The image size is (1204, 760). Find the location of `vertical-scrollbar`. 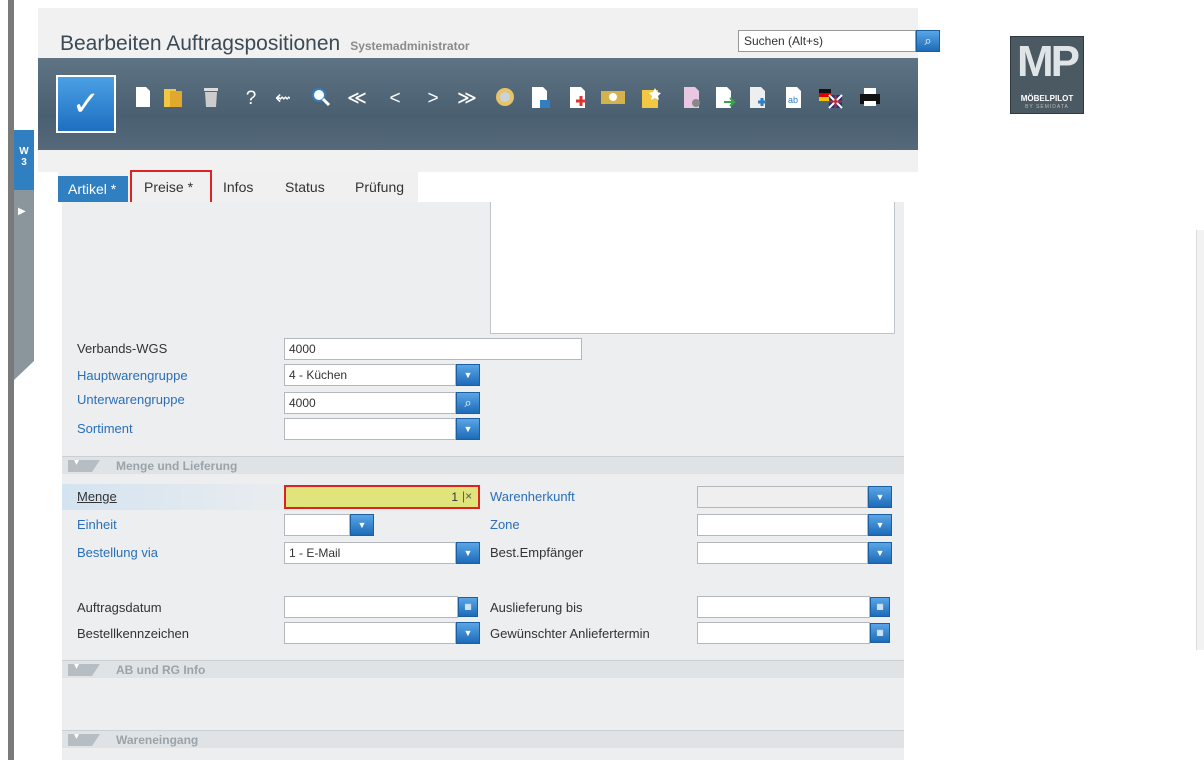

vertical-scrollbar is located at coordinates (1200, 440).